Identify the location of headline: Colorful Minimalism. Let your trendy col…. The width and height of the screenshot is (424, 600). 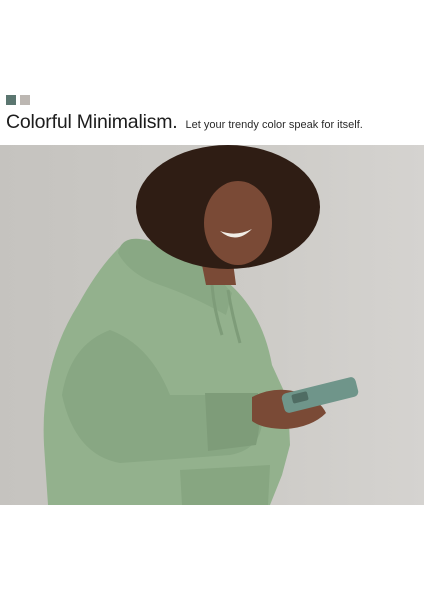
(213, 122).